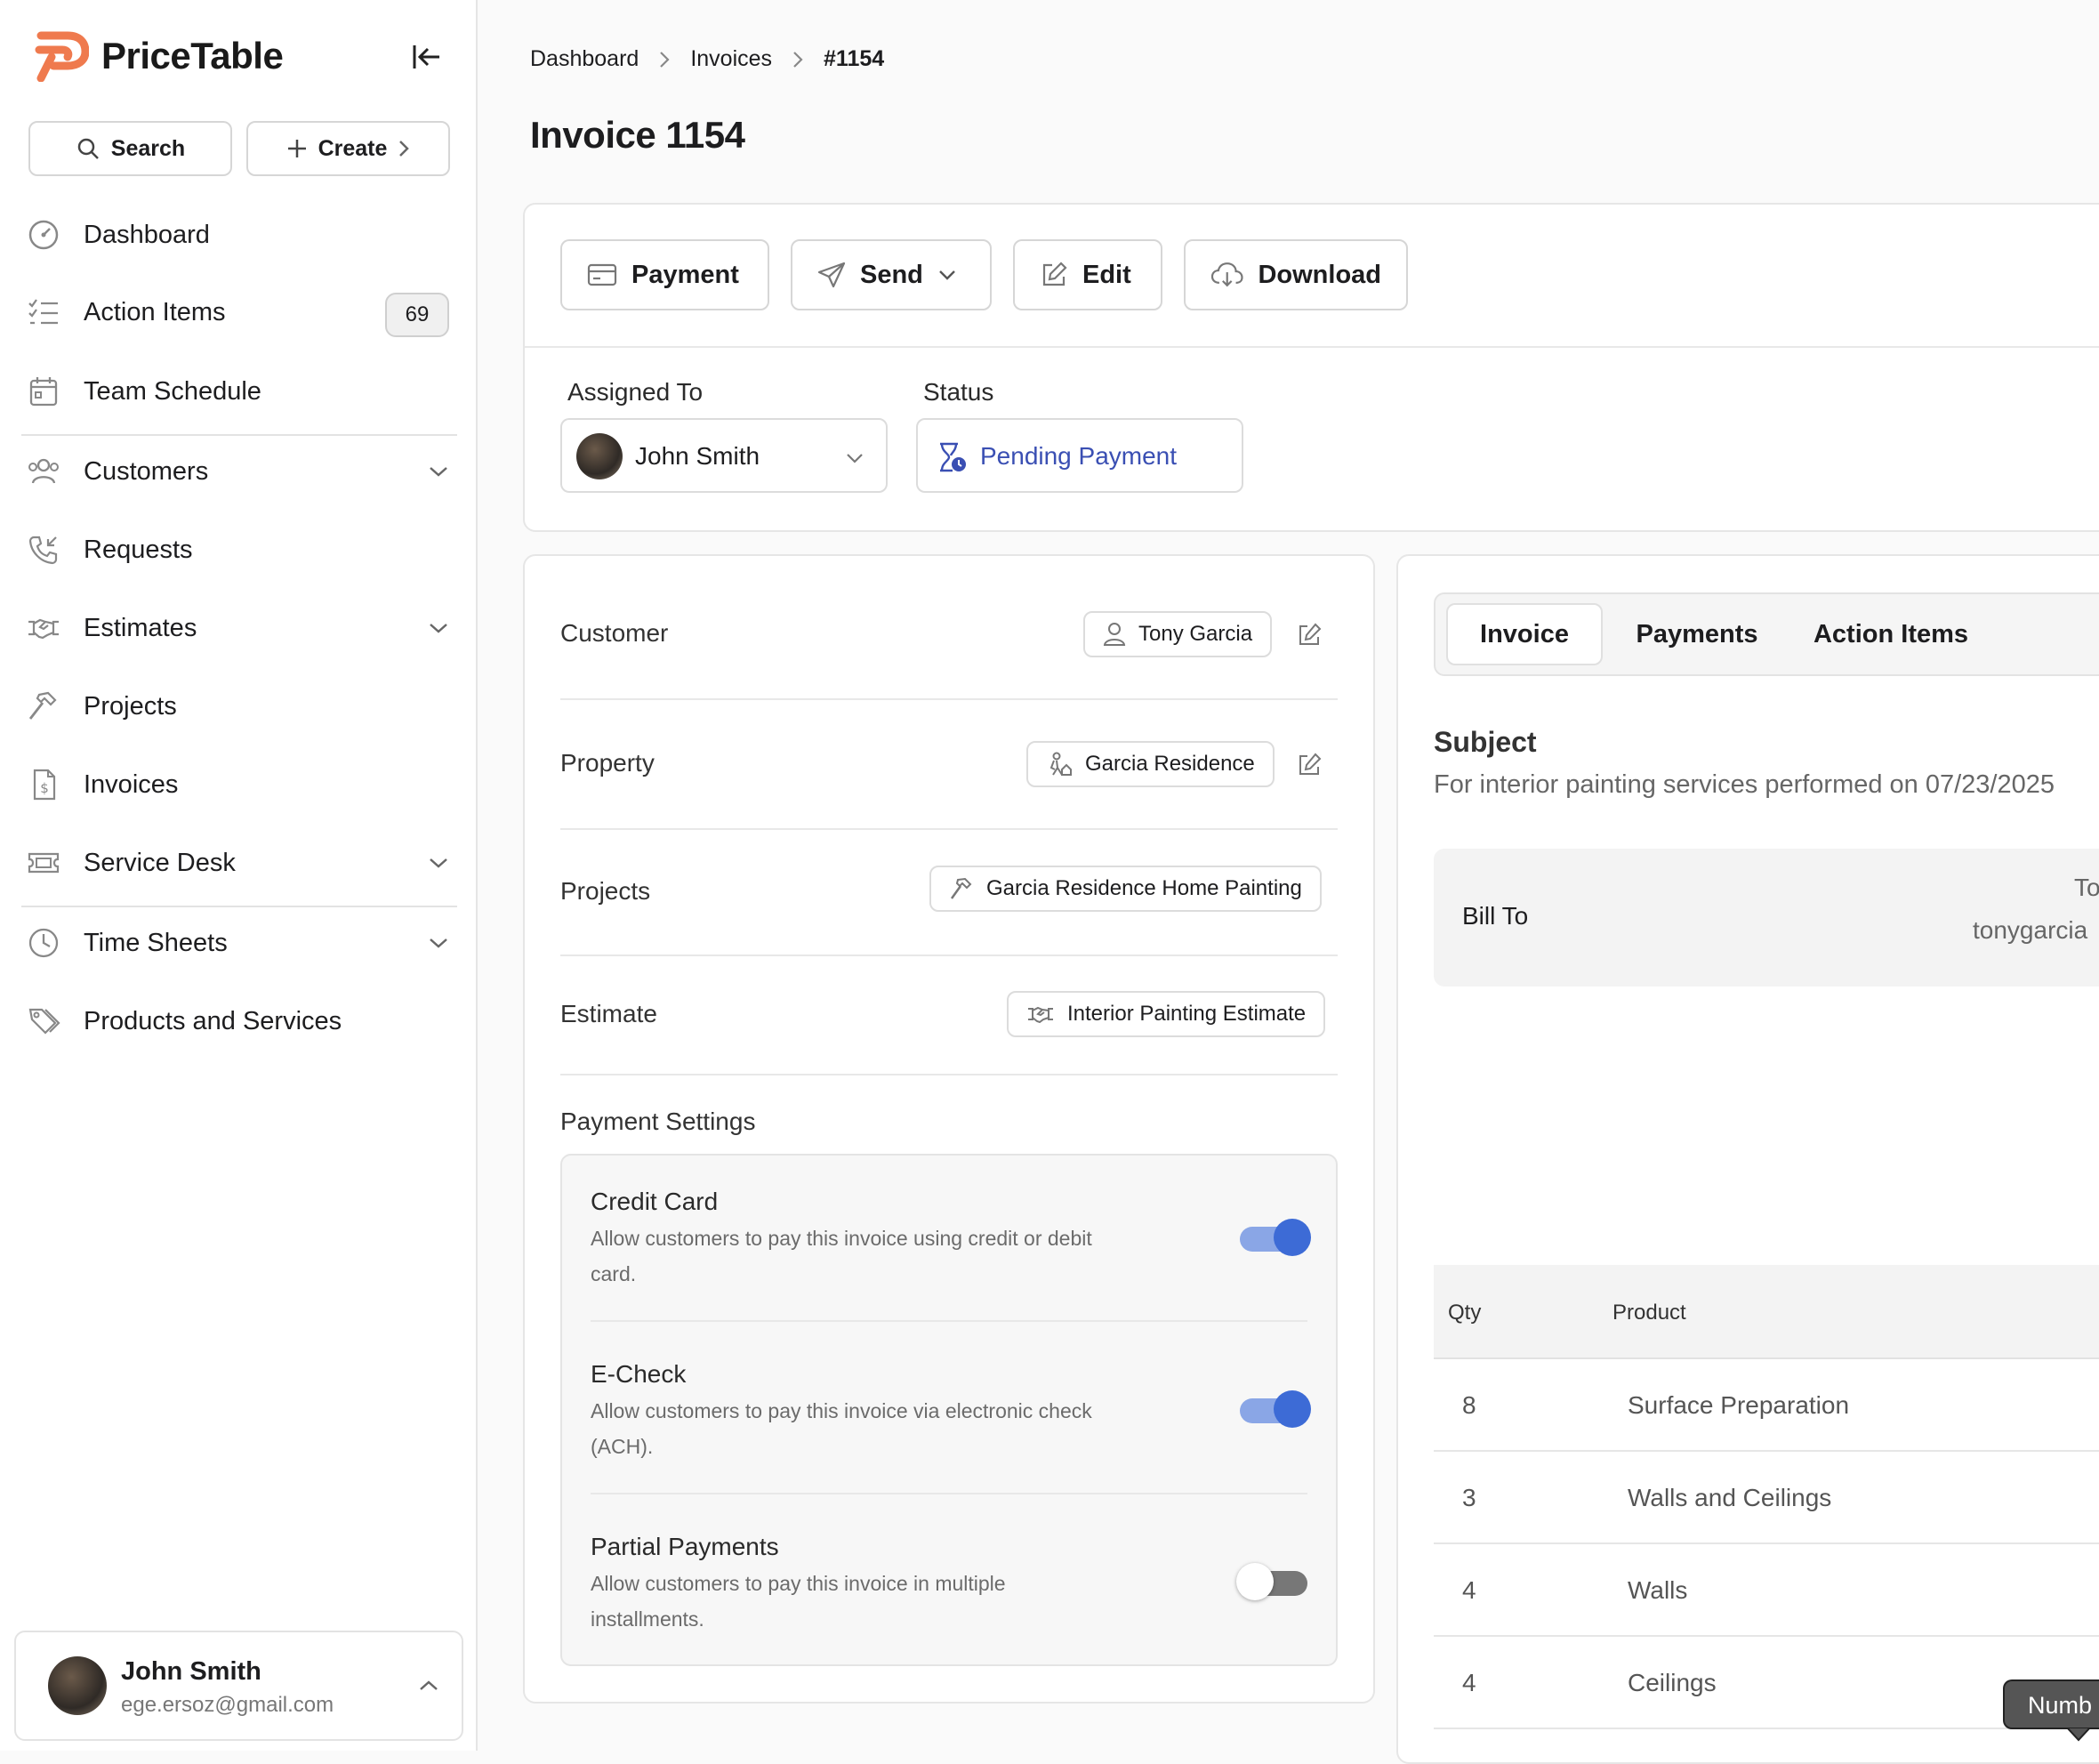  What do you see at coordinates (608, 1014) in the screenshot?
I see `estimate-label: Estimate` at bounding box center [608, 1014].